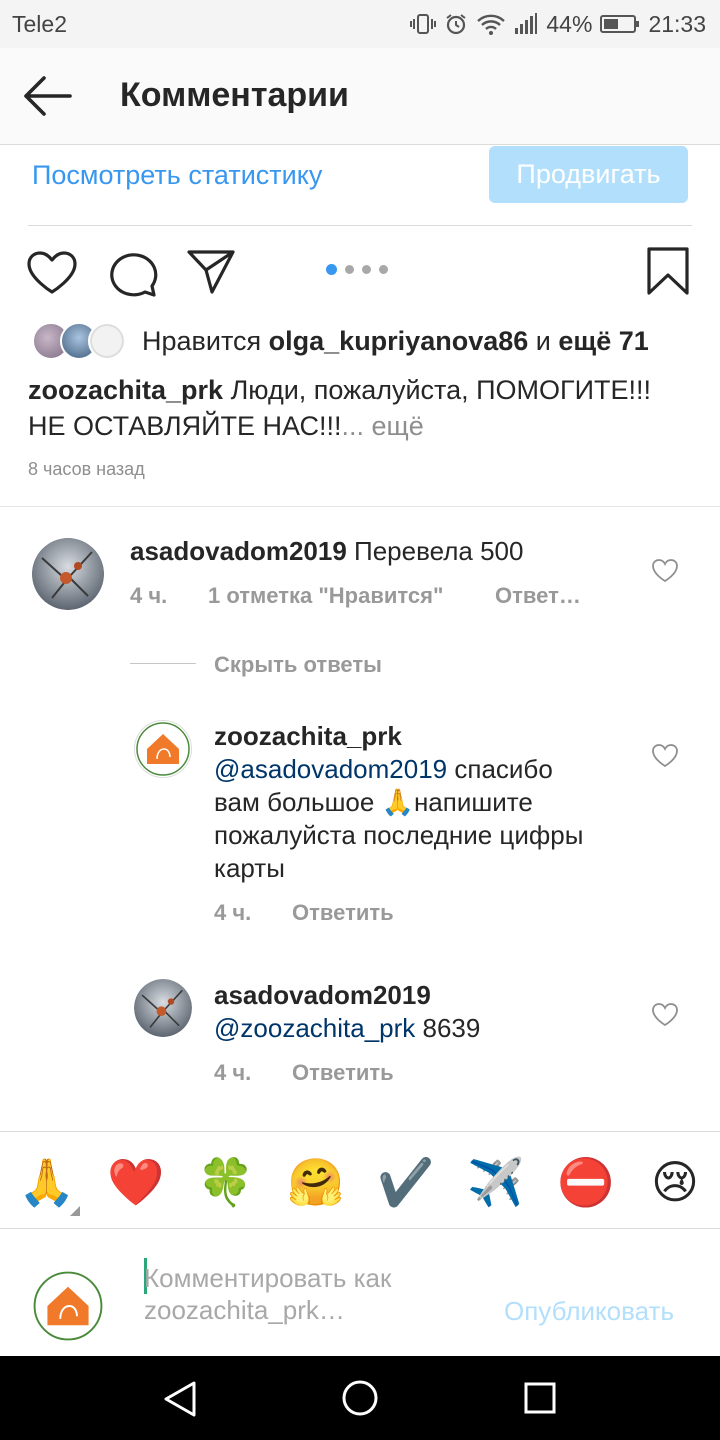 The width and height of the screenshot is (720, 1440). What do you see at coordinates (439, 551) in the screenshot?
I see `comment-text: Перевела 500` at bounding box center [439, 551].